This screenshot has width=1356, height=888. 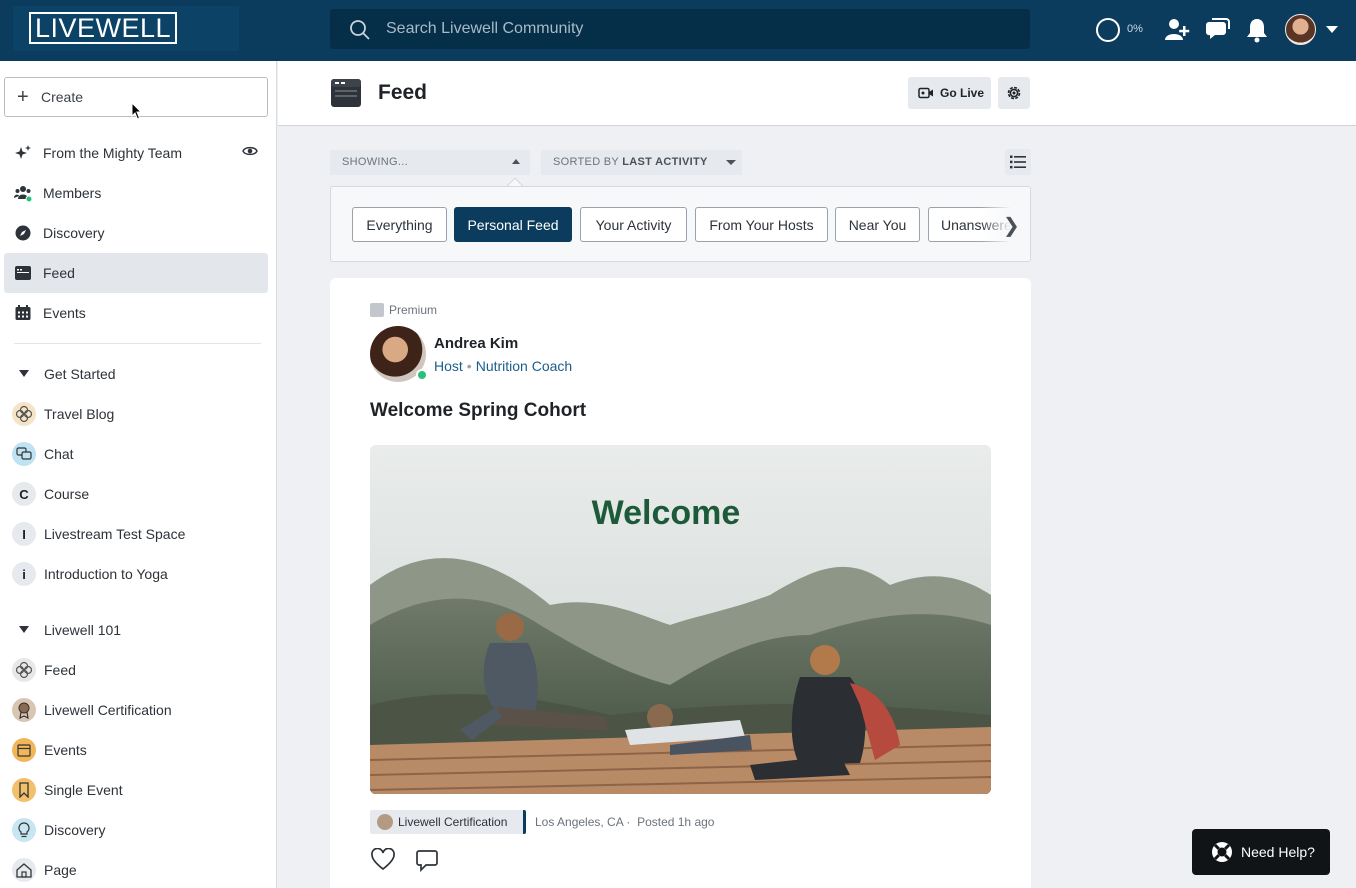 I want to click on author-subtitle: Nutrition Coach, so click(x=524, y=366).